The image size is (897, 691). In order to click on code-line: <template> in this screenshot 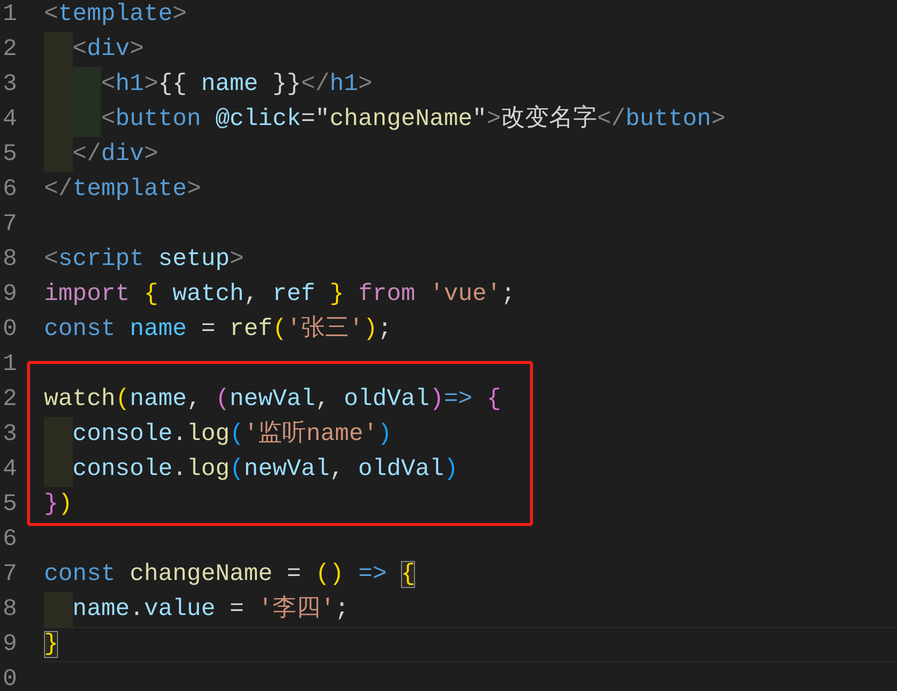, I will do `click(115, 14)`.